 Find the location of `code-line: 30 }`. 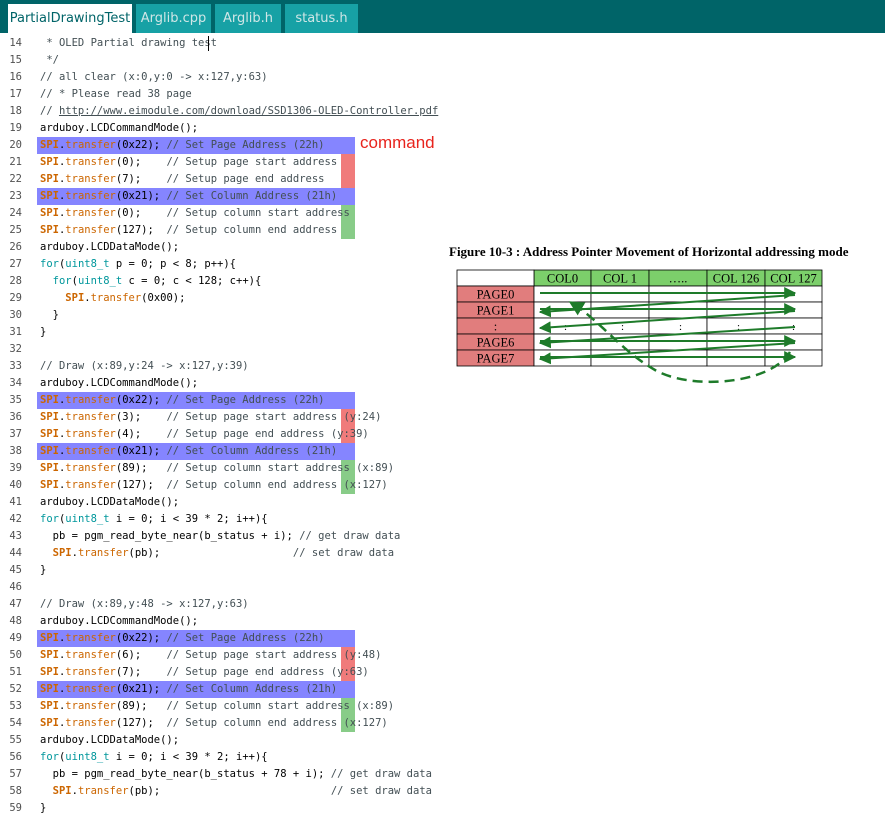

code-line: 30 } is located at coordinates (442, 315).